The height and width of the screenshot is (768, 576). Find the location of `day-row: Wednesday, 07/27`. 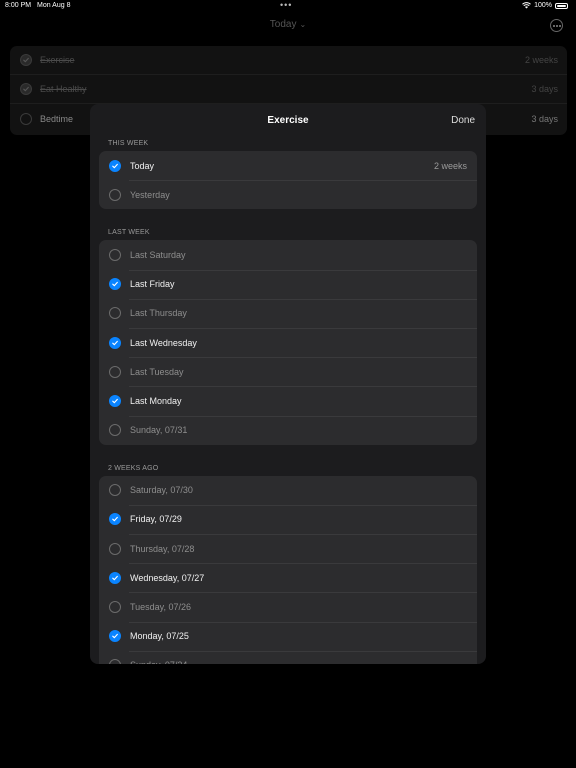

day-row: Wednesday, 07/27 is located at coordinates (288, 577).